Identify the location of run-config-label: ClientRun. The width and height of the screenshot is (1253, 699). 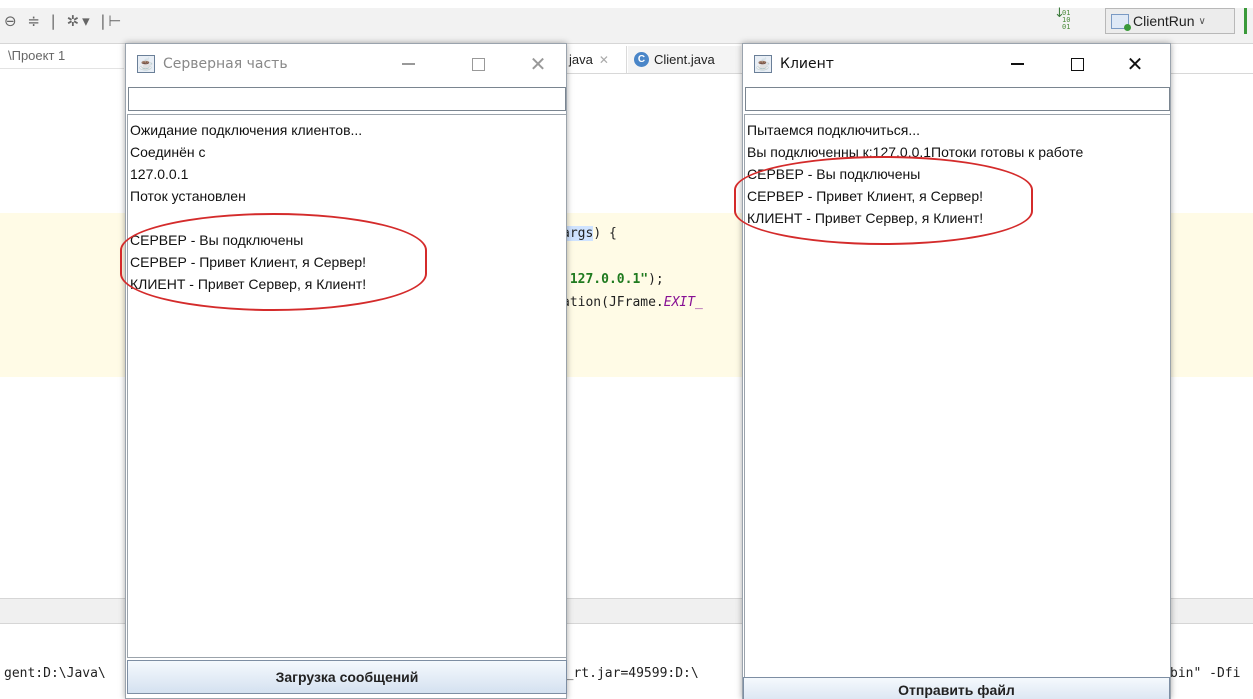
(1164, 21).